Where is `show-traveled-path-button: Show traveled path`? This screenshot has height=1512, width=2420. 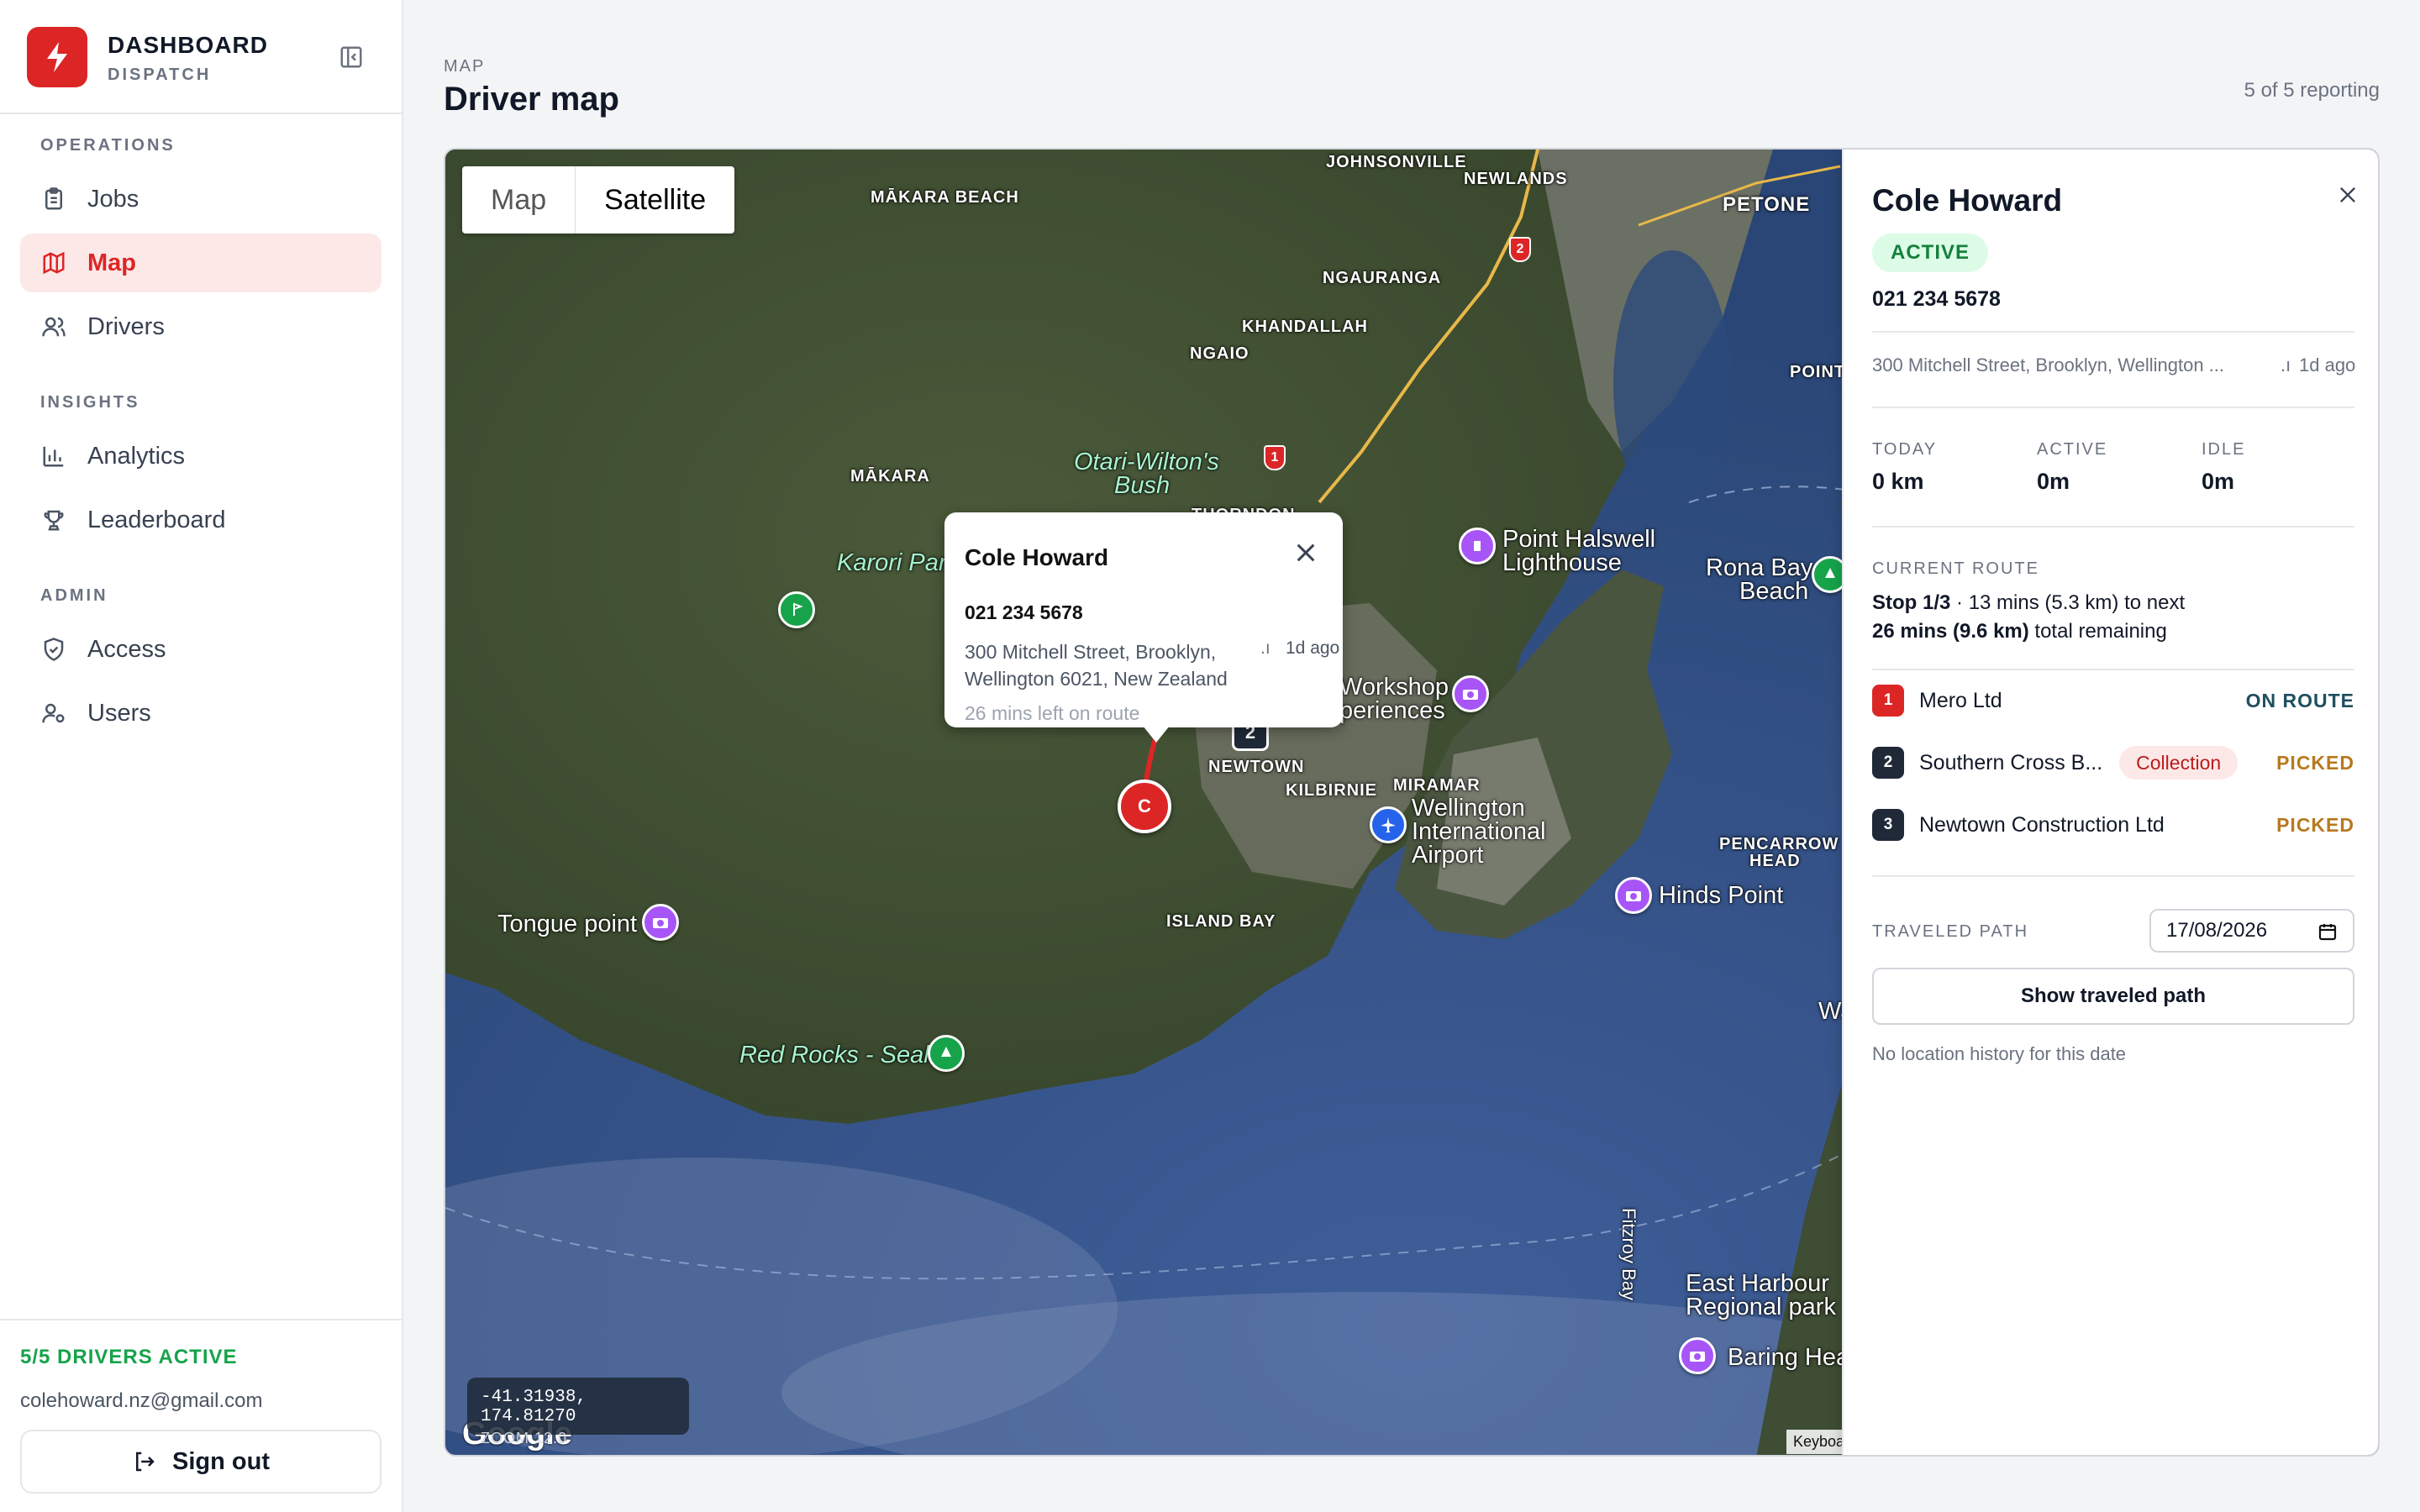
show-traveled-path-button: Show traveled path is located at coordinates (2113, 996).